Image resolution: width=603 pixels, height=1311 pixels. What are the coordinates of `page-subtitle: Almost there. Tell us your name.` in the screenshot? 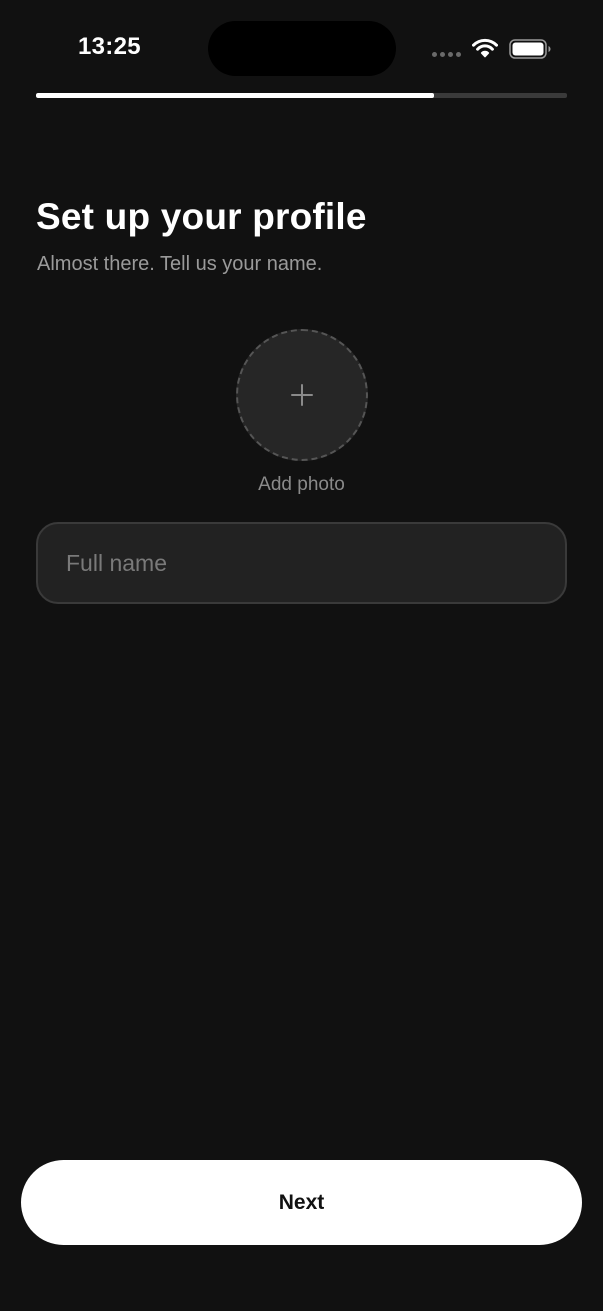 It's located at (180, 264).